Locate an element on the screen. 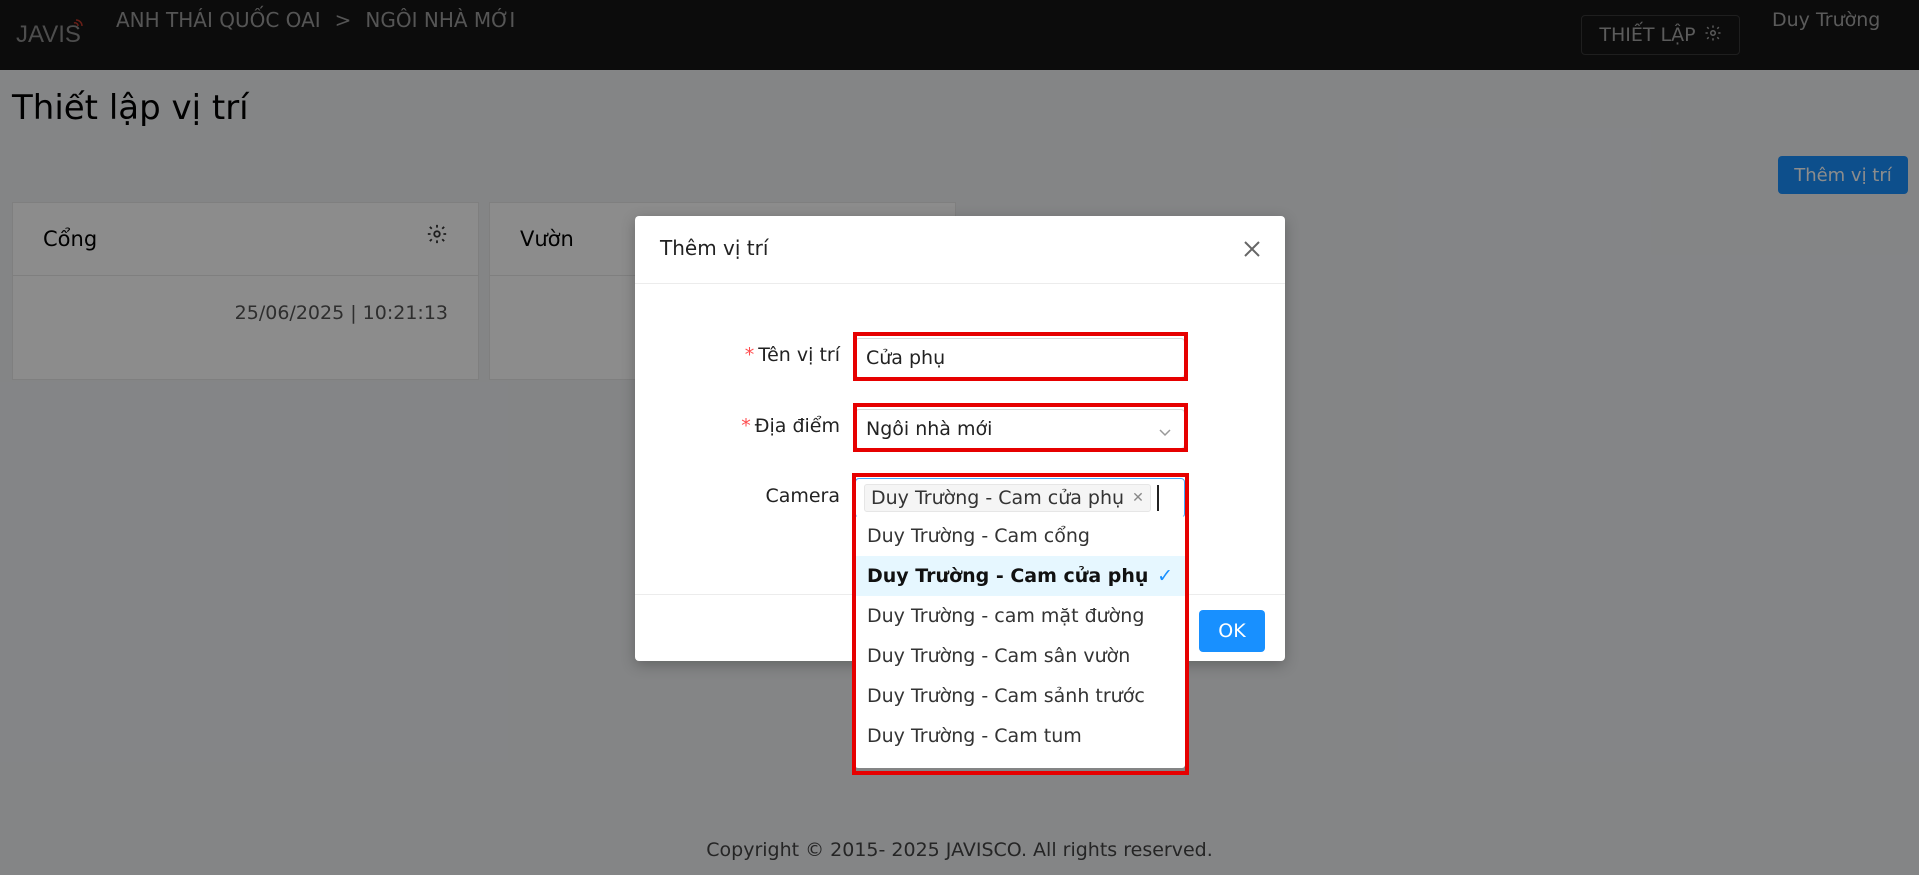 This screenshot has height=875, width=1919. location-name-label: * Tên vị trí is located at coordinates (792, 355).